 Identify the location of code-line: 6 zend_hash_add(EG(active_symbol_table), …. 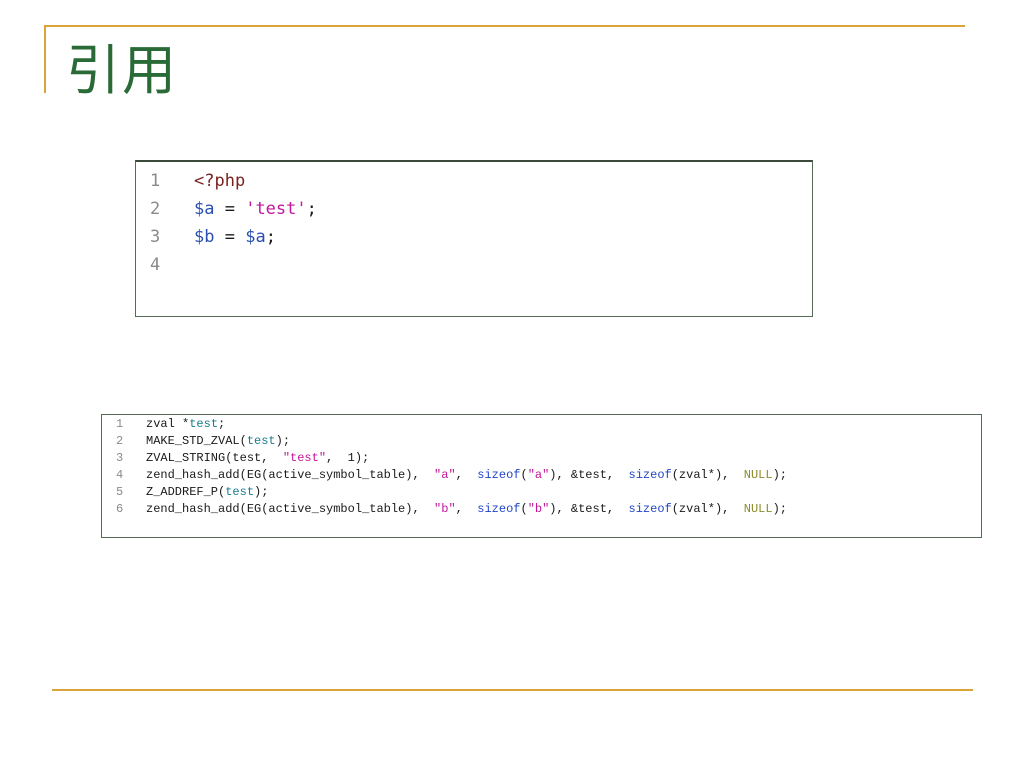
(444, 509).